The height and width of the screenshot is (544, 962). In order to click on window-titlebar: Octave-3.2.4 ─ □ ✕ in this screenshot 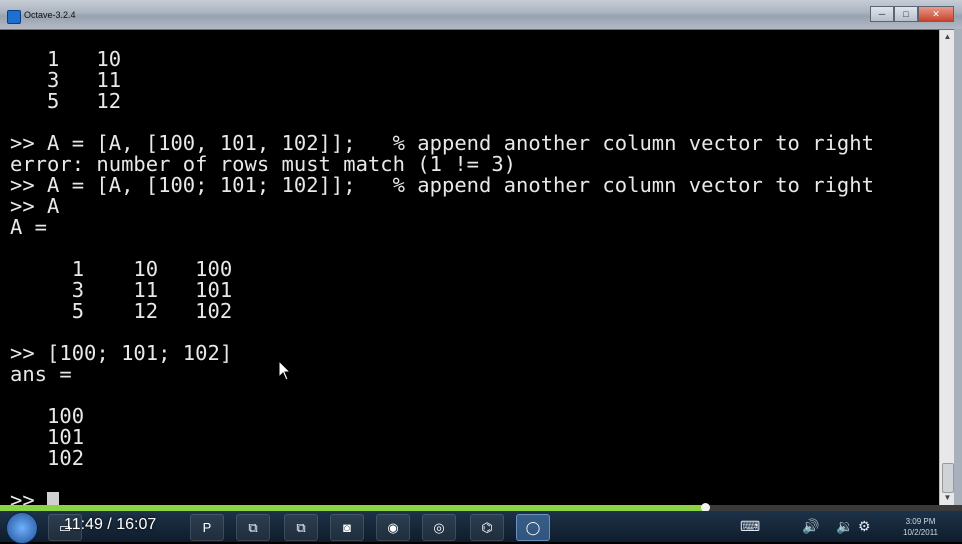, I will do `click(481, 15)`.